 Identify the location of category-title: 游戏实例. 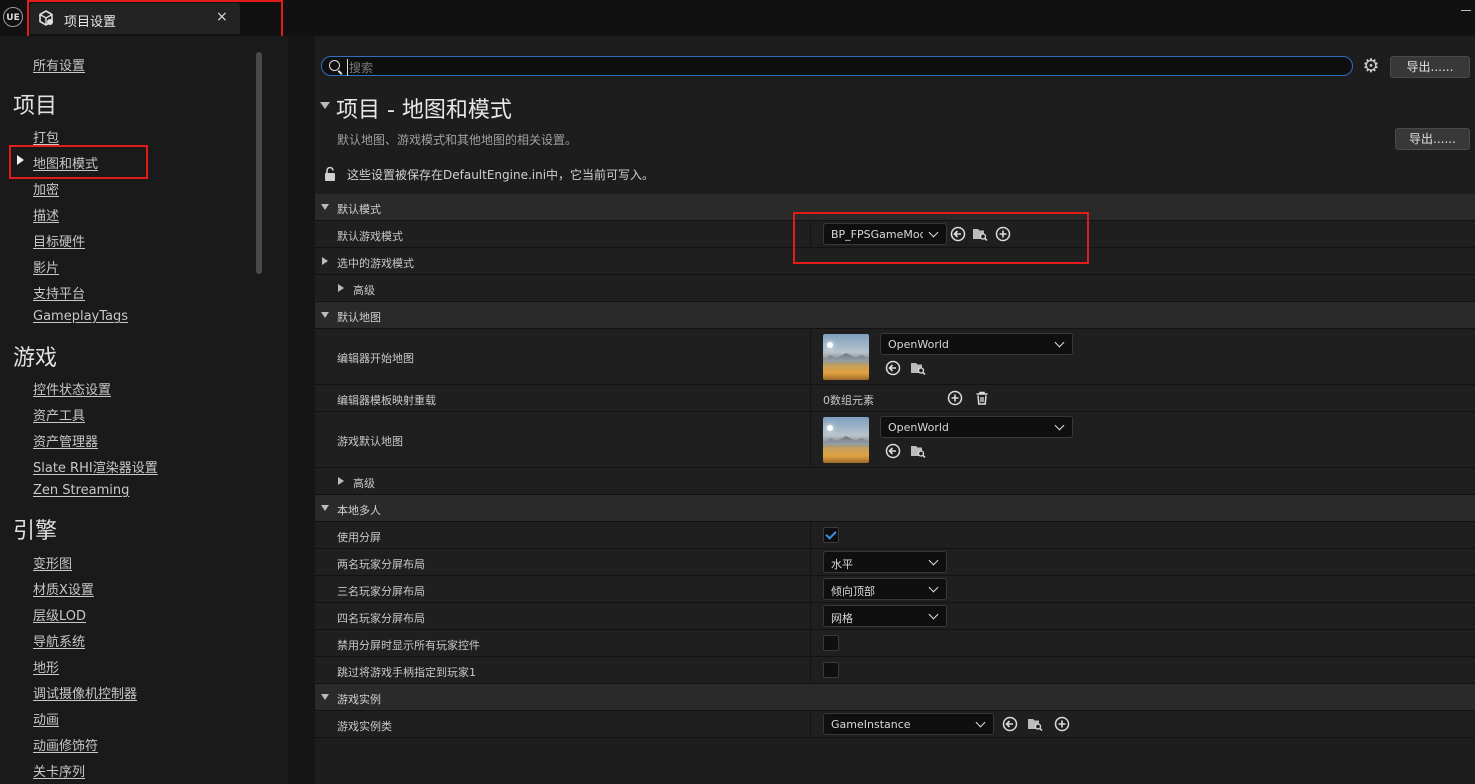
(359, 699).